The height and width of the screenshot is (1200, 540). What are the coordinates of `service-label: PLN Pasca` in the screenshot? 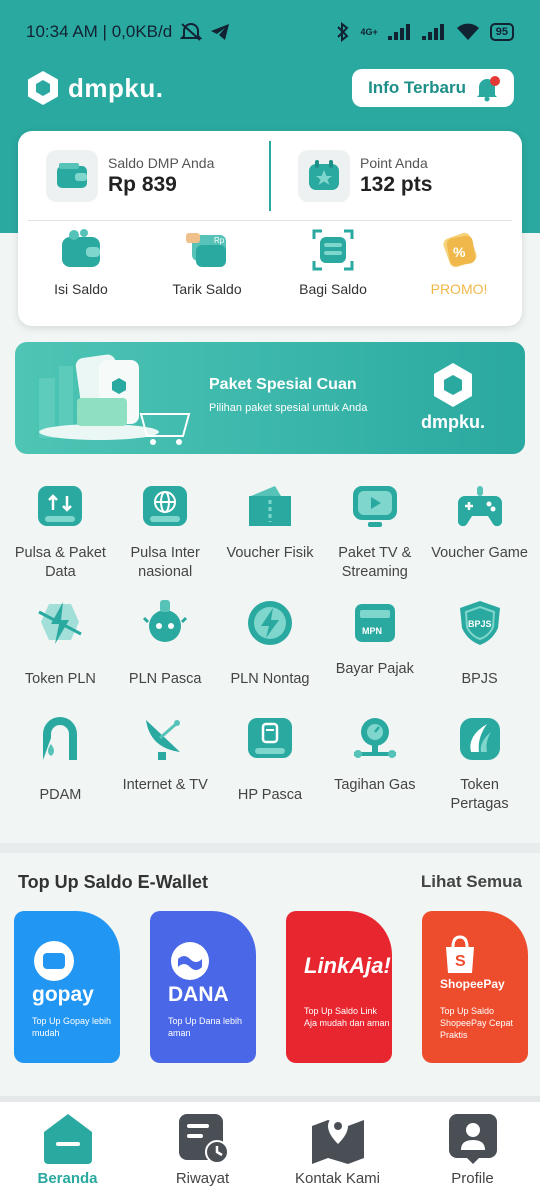 It's located at (165, 679).